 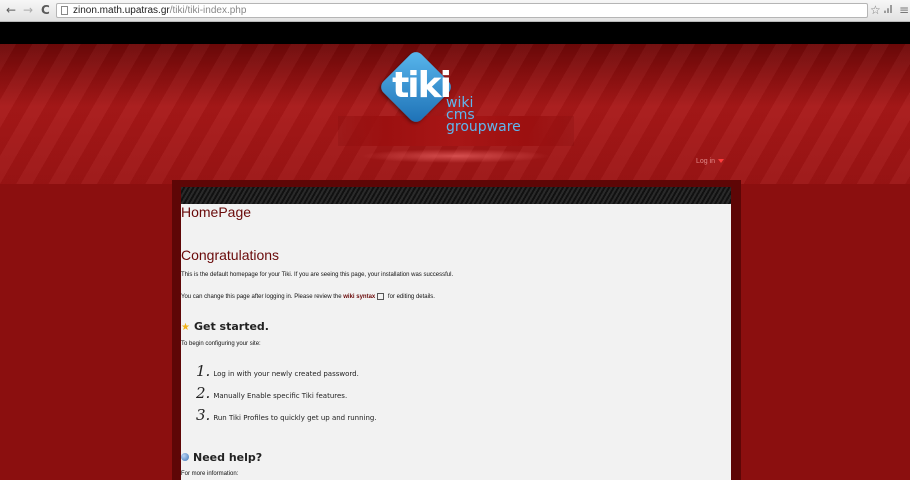 I want to click on external-link-icon, so click(x=381, y=296).